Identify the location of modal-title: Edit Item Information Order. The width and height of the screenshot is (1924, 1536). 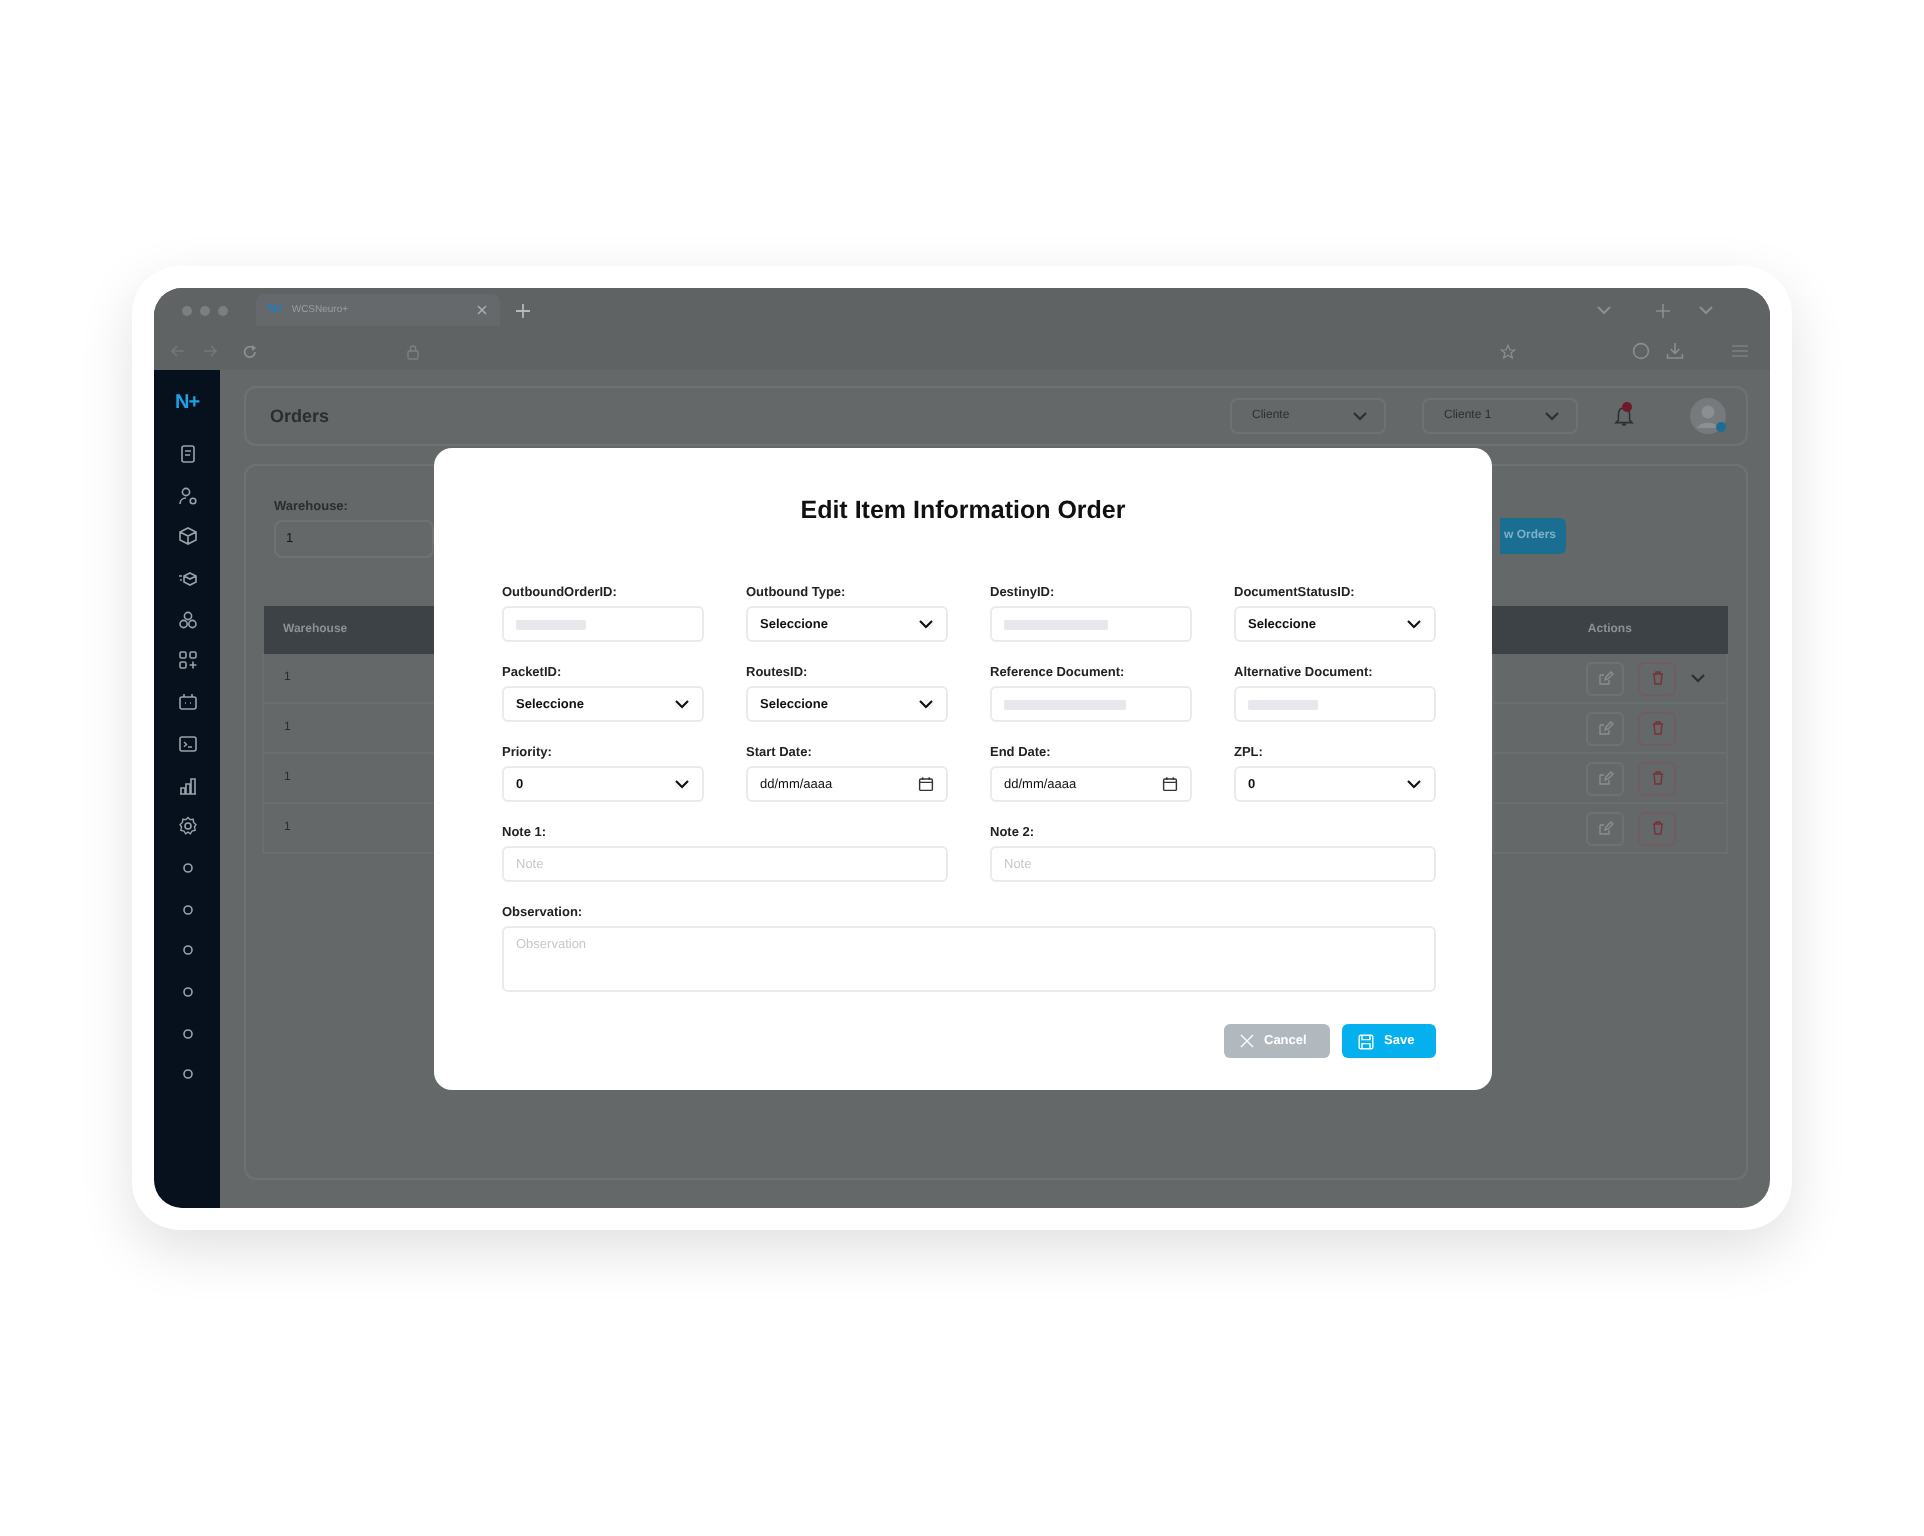
(963, 510).